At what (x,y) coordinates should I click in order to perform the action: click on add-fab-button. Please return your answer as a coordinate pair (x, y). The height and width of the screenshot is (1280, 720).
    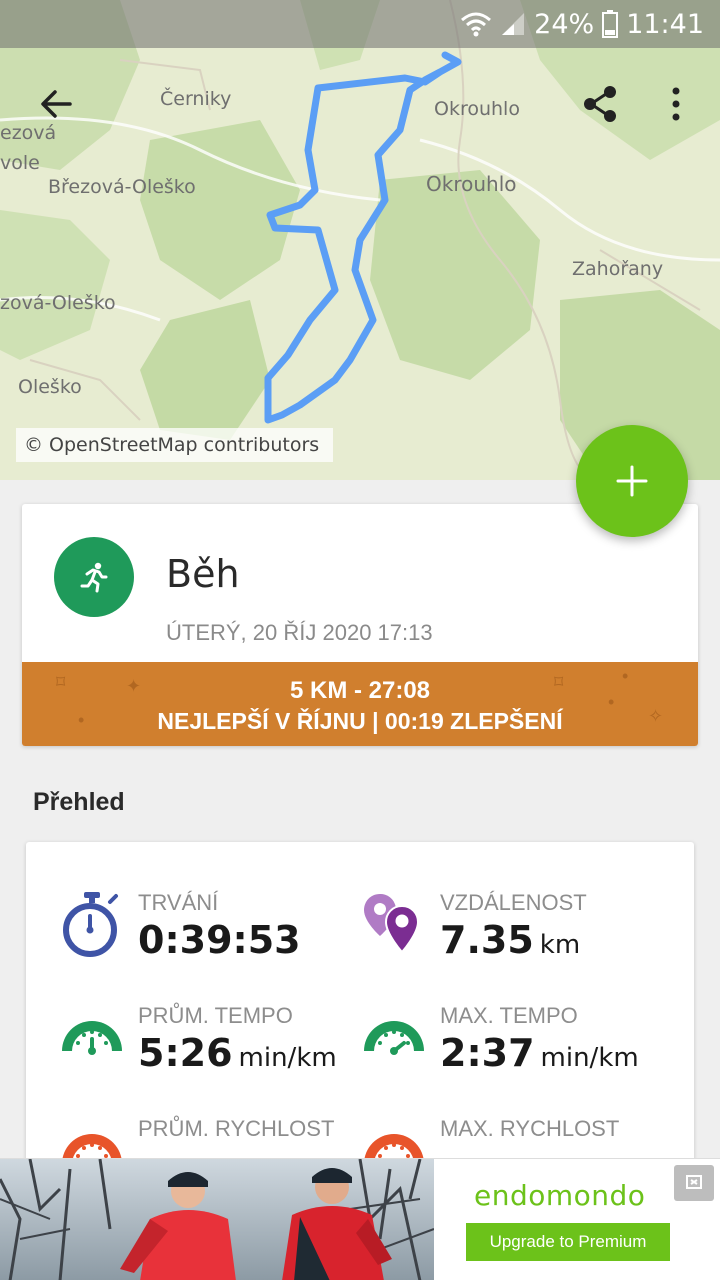
    Looking at the image, I should click on (632, 481).